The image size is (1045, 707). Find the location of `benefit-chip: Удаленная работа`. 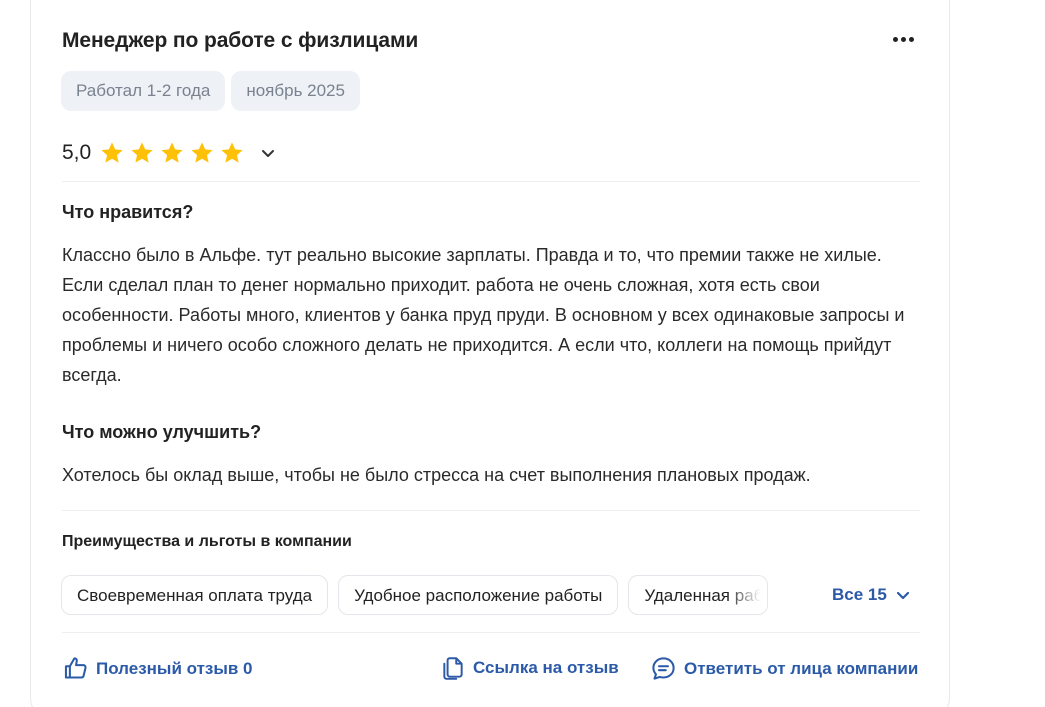

benefit-chip: Удаленная работа is located at coordinates (698, 595).